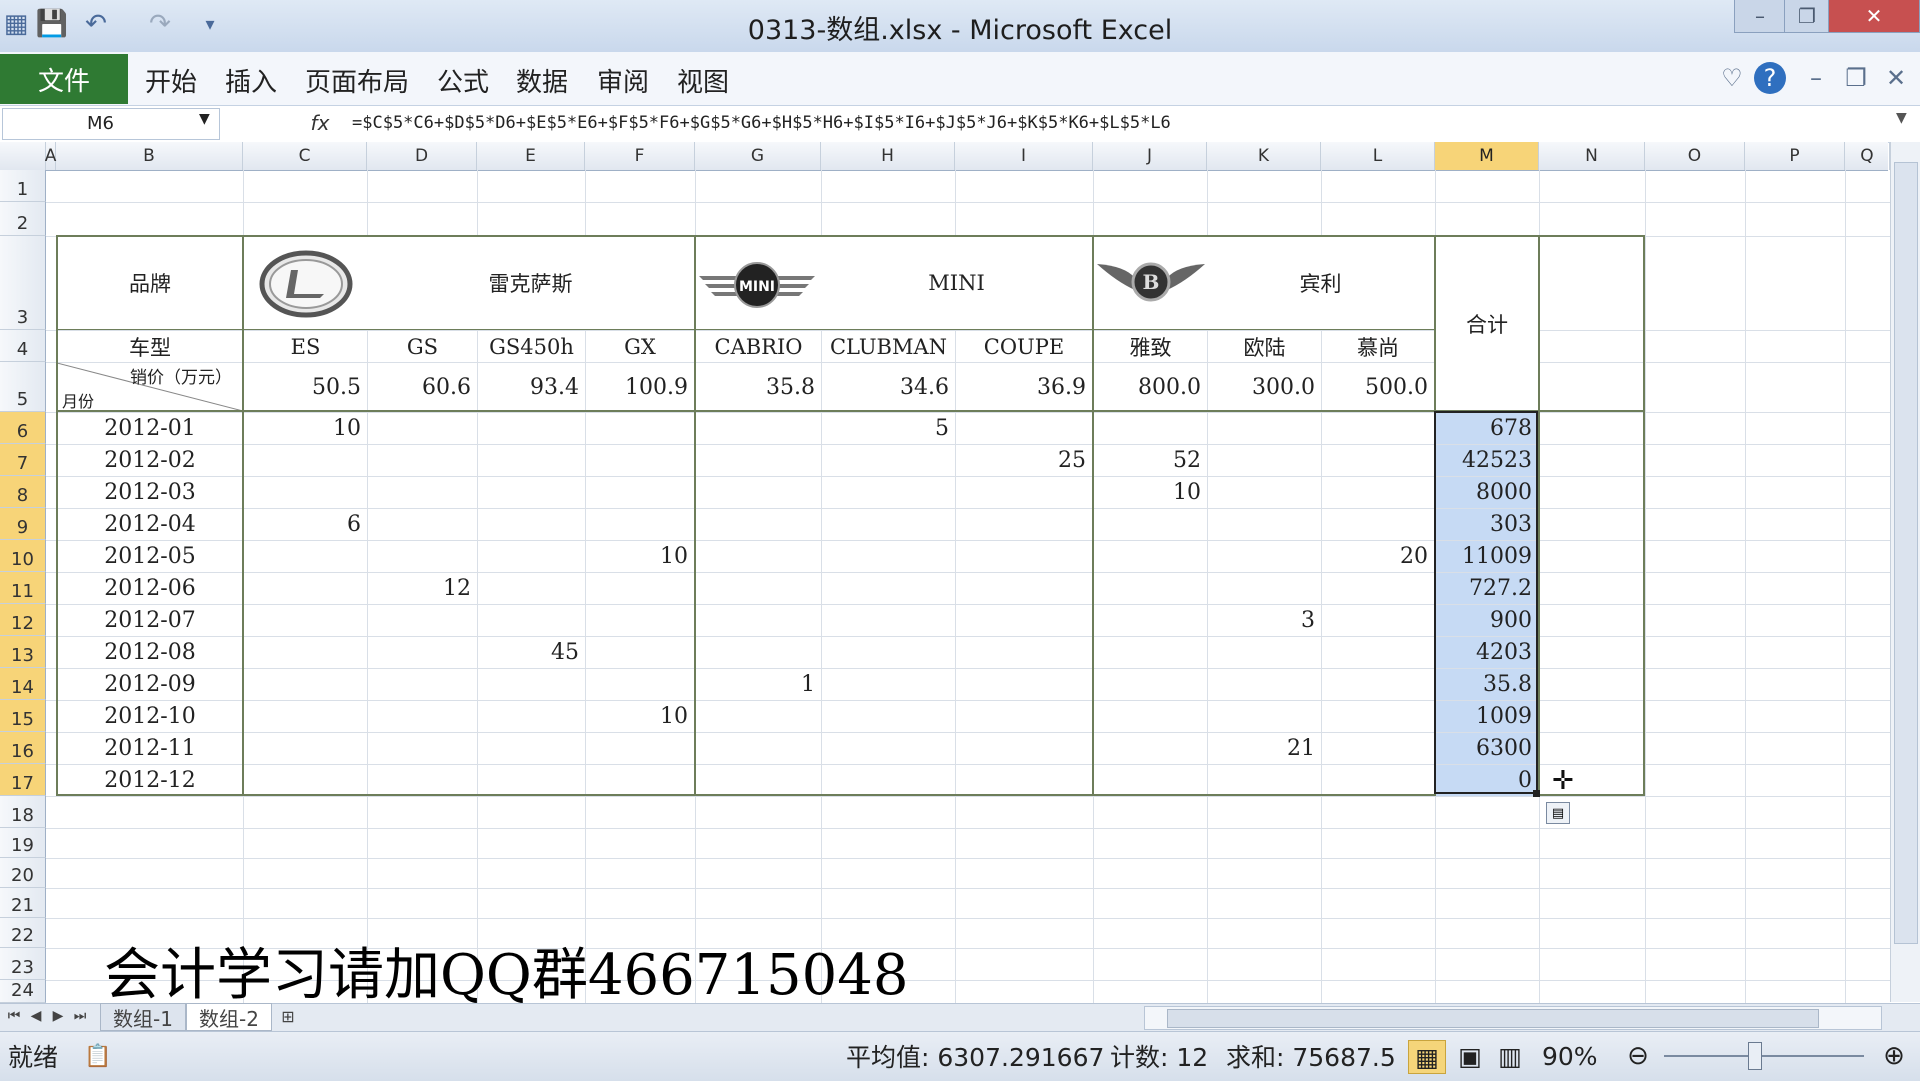  What do you see at coordinates (1592, 156) in the screenshot?
I see `column-header-n: N` at bounding box center [1592, 156].